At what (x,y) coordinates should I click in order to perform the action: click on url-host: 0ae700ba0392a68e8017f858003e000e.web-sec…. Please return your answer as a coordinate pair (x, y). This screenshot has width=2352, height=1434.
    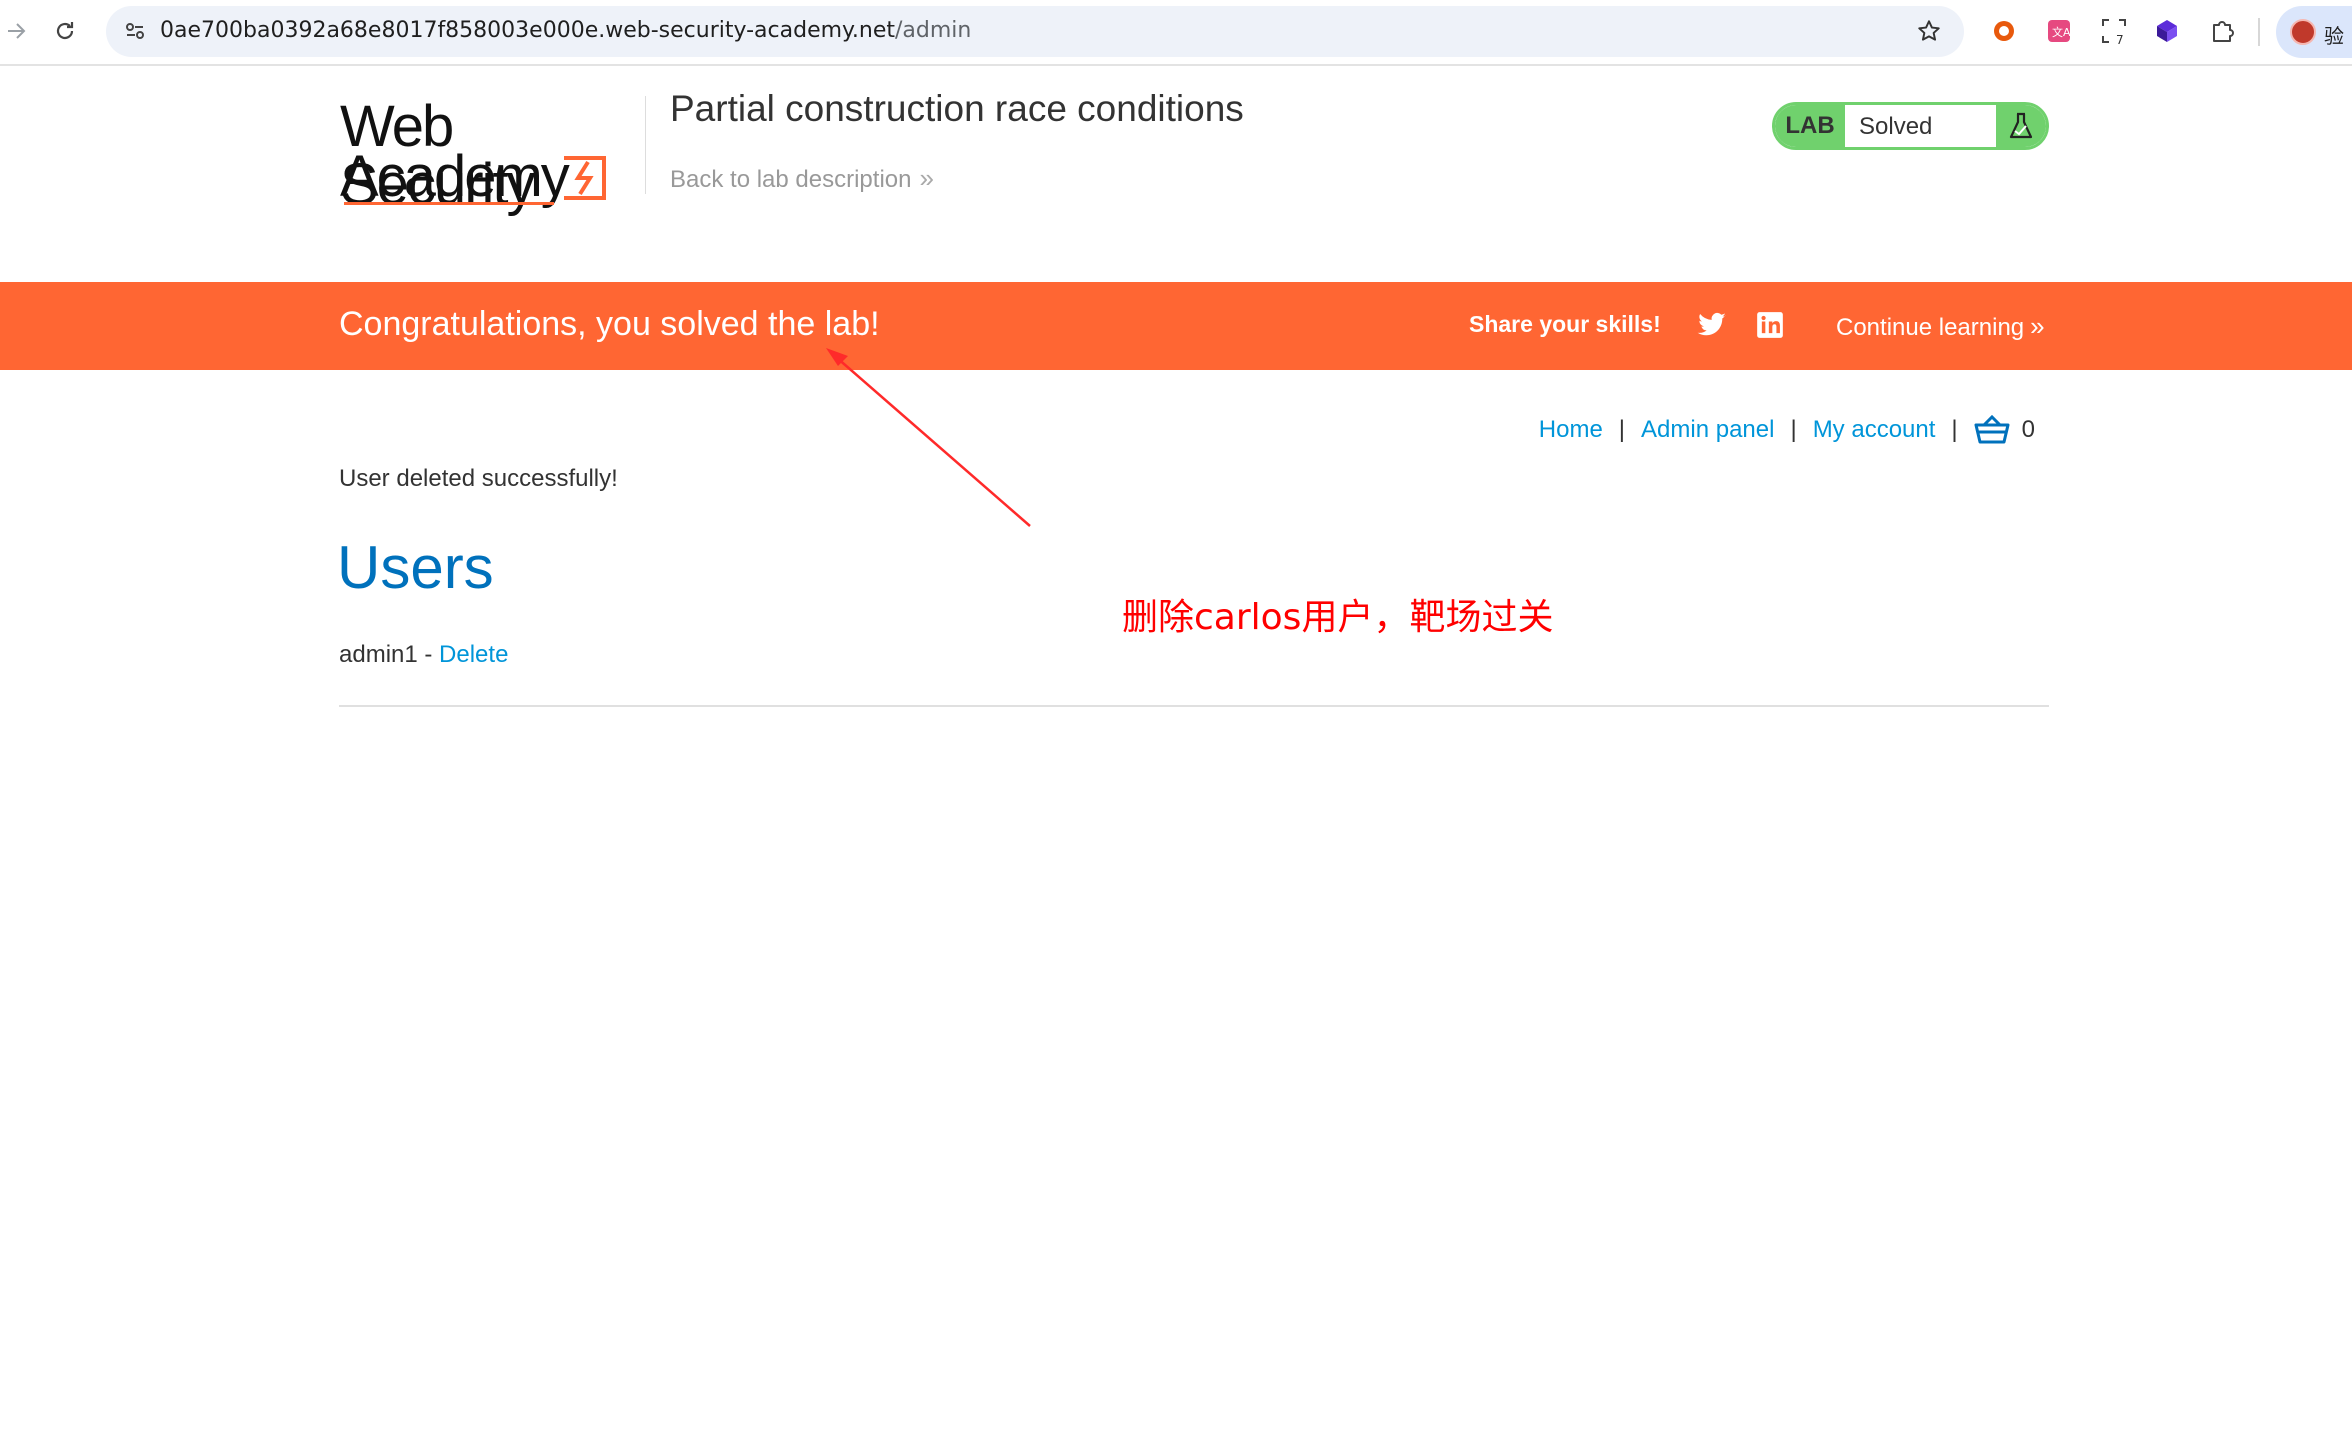
    Looking at the image, I should click on (528, 30).